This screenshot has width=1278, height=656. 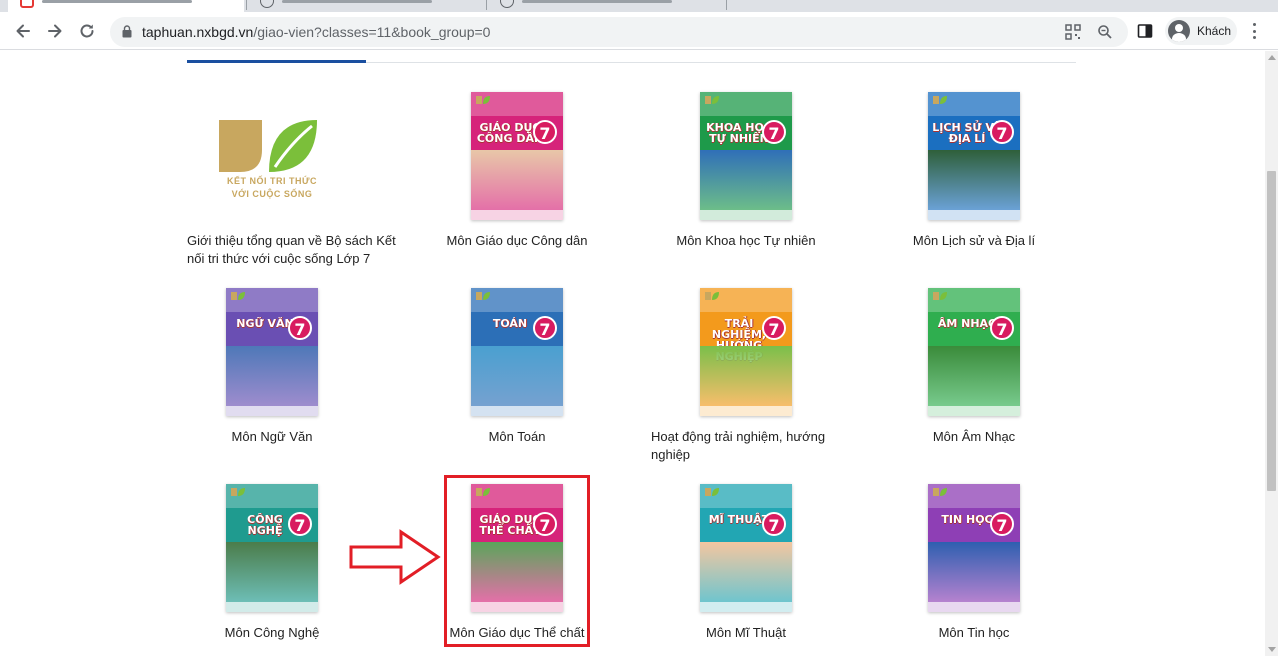 What do you see at coordinates (126, 6) in the screenshot?
I see `browser-tab-active` at bounding box center [126, 6].